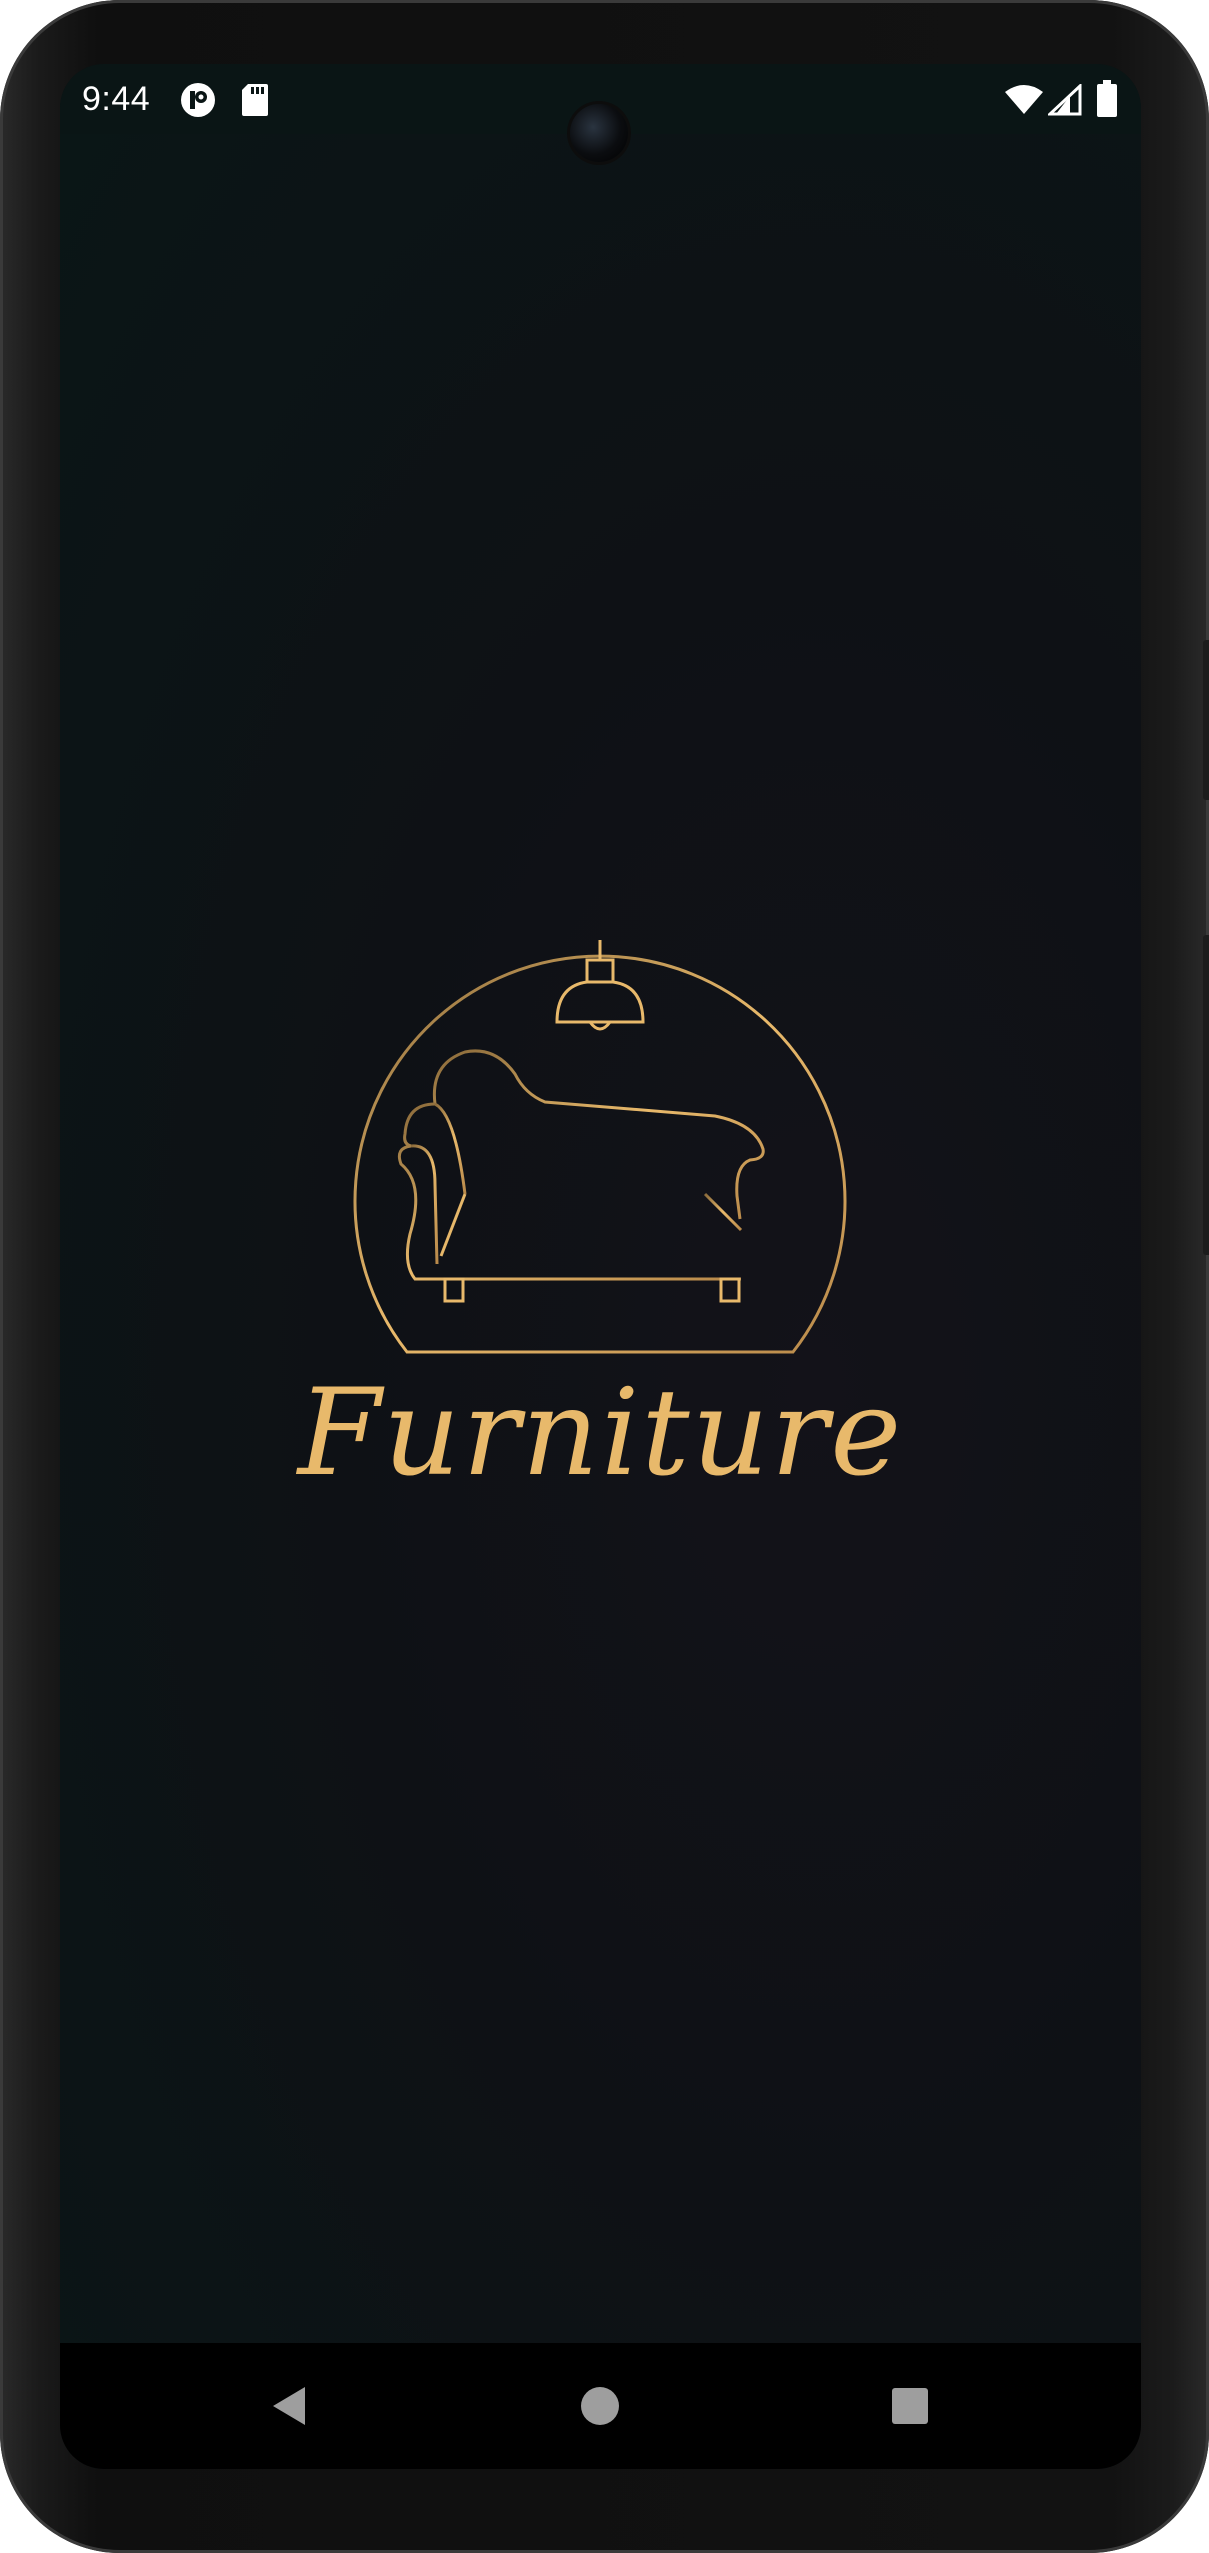 The image size is (1209, 2553). What do you see at coordinates (290, 2406) in the screenshot?
I see `back-icon` at bounding box center [290, 2406].